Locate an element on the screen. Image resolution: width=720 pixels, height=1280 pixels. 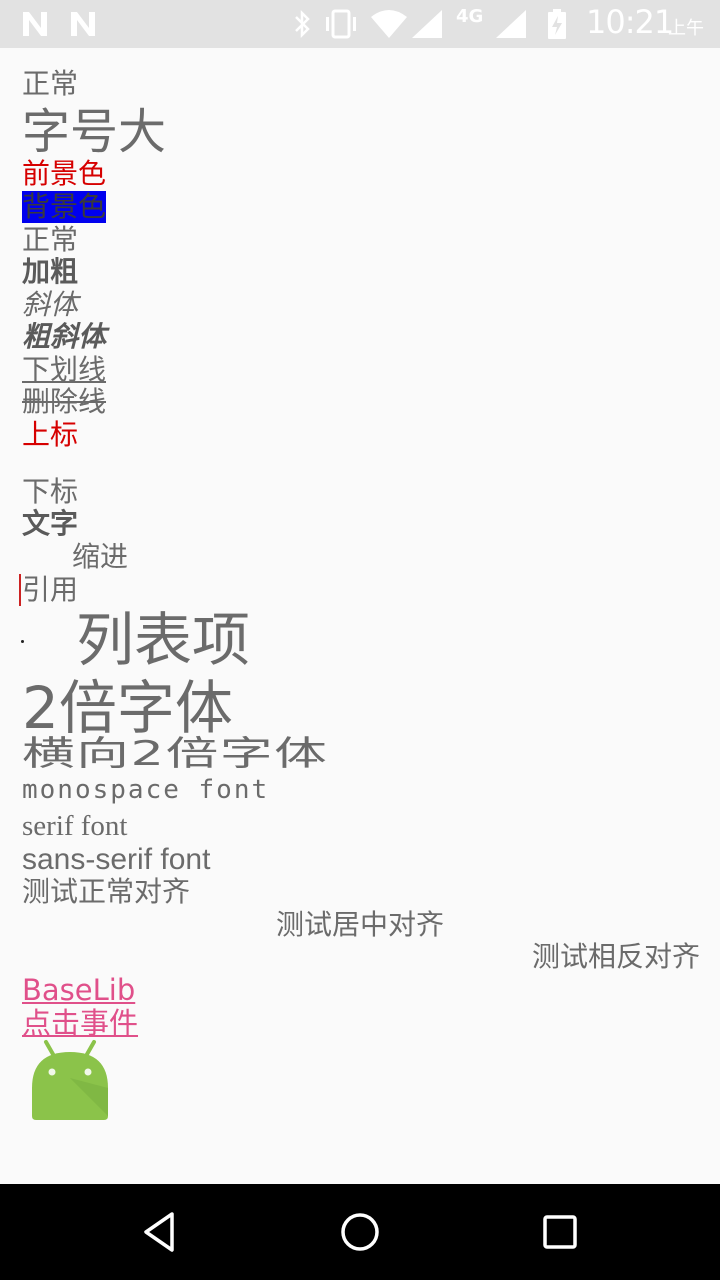
text-list-item: 列表项 is located at coordinates (163, 640).